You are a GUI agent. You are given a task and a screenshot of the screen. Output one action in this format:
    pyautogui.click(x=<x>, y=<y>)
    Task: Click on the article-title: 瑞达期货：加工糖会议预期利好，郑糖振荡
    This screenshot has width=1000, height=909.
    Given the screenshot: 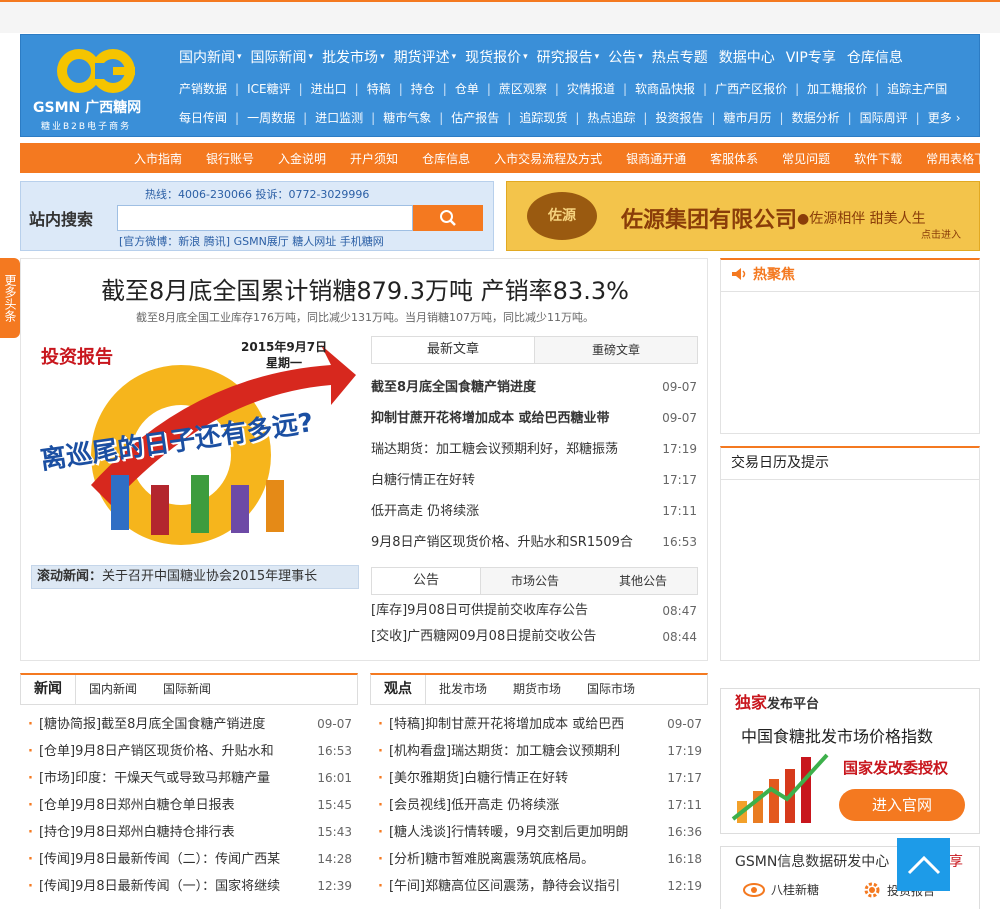 What is the action you would take?
    pyautogui.click(x=494, y=449)
    